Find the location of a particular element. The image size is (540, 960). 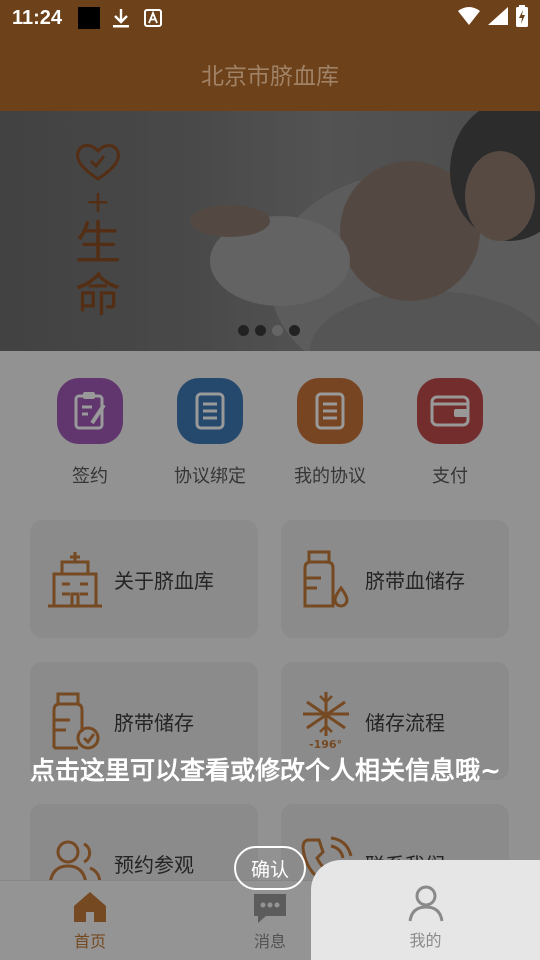

quick-action-sign: 签约 is located at coordinates (90, 433).